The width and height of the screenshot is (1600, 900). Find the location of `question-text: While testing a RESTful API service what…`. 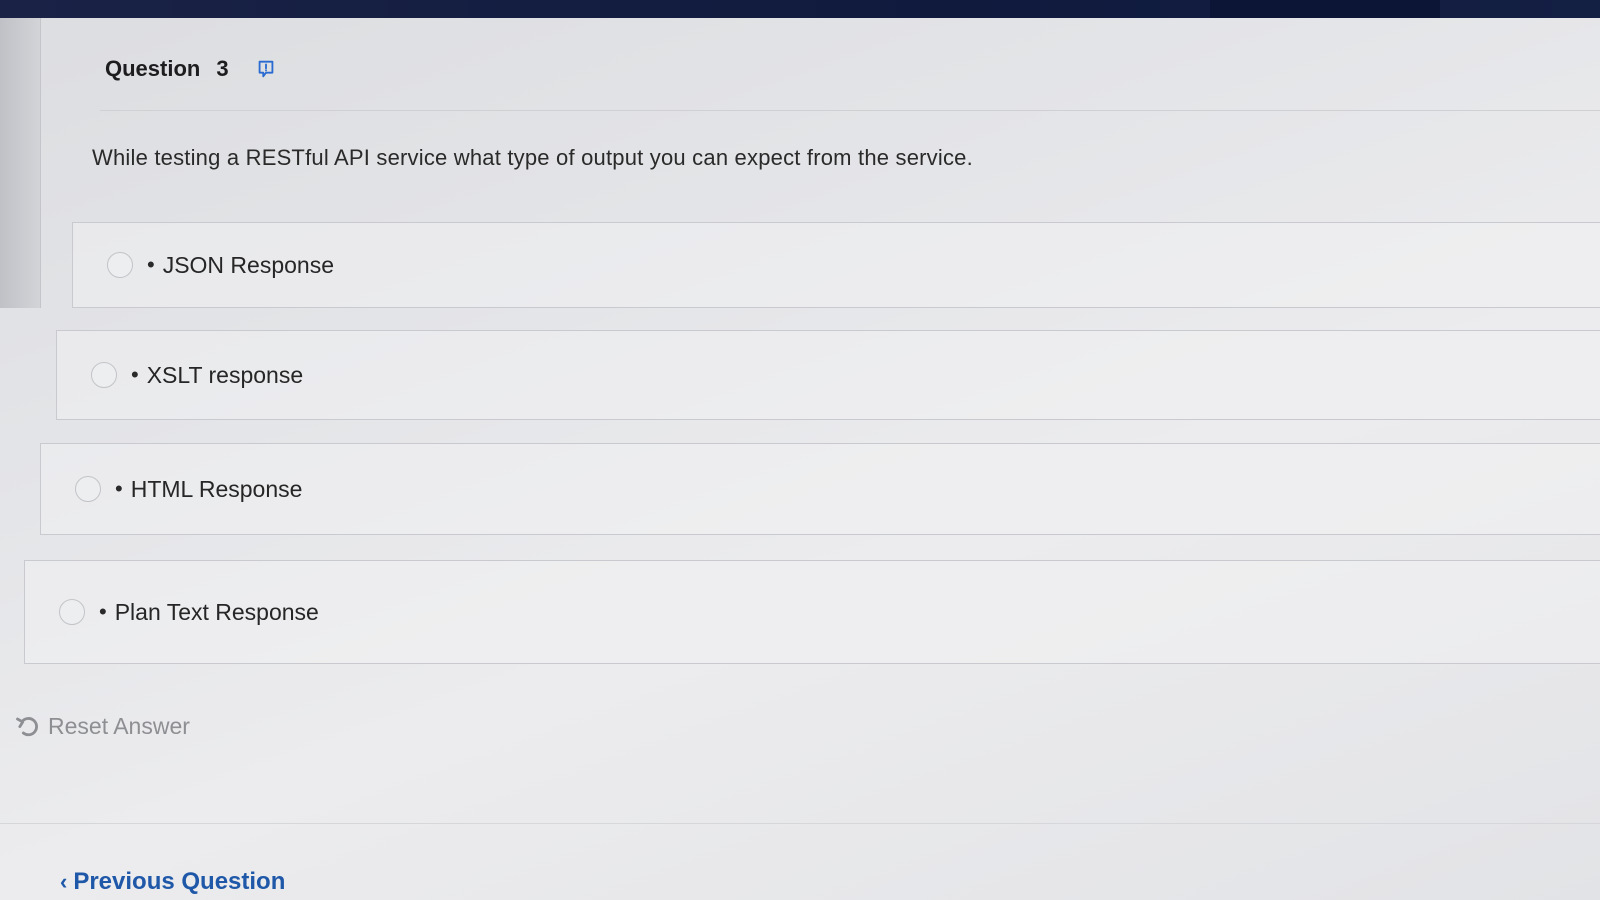

question-text: While testing a RESTful API service what… is located at coordinates (532, 157).